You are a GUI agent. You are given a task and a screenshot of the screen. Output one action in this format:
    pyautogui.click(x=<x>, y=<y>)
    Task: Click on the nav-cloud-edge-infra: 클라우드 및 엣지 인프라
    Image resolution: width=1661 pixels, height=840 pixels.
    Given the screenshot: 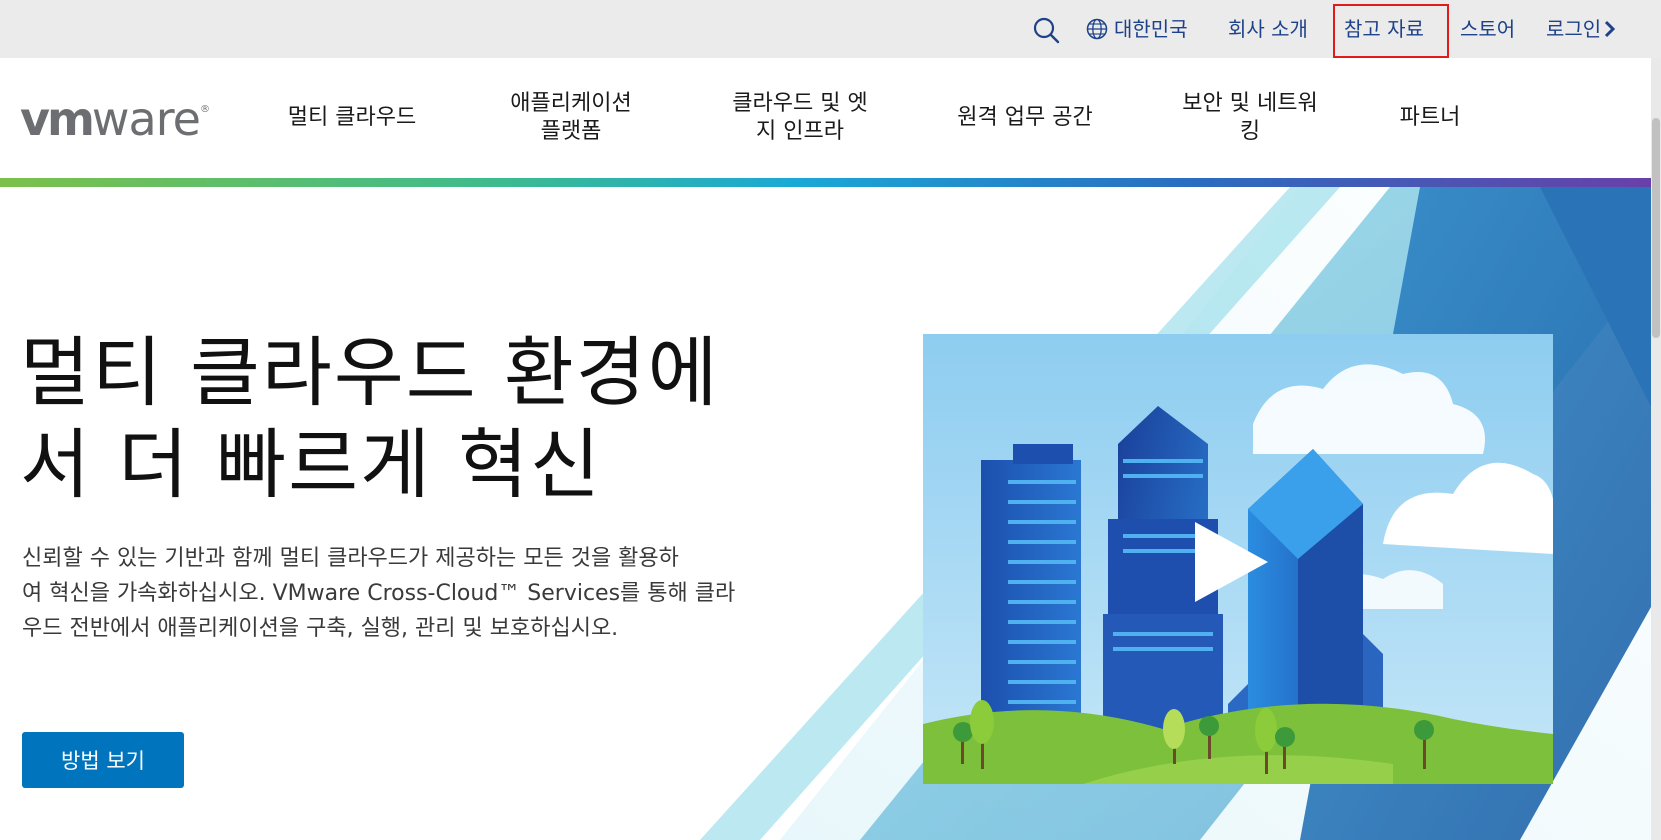 What is the action you would take?
    pyautogui.click(x=800, y=118)
    